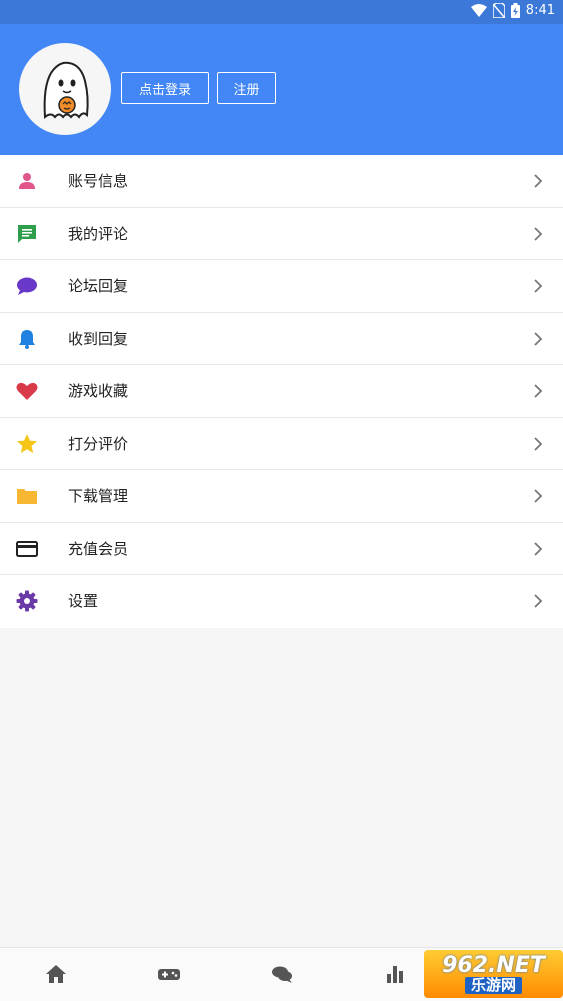  What do you see at coordinates (395, 974) in the screenshot?
I see `bar-chart-icon` at bounding box center [395, 974].